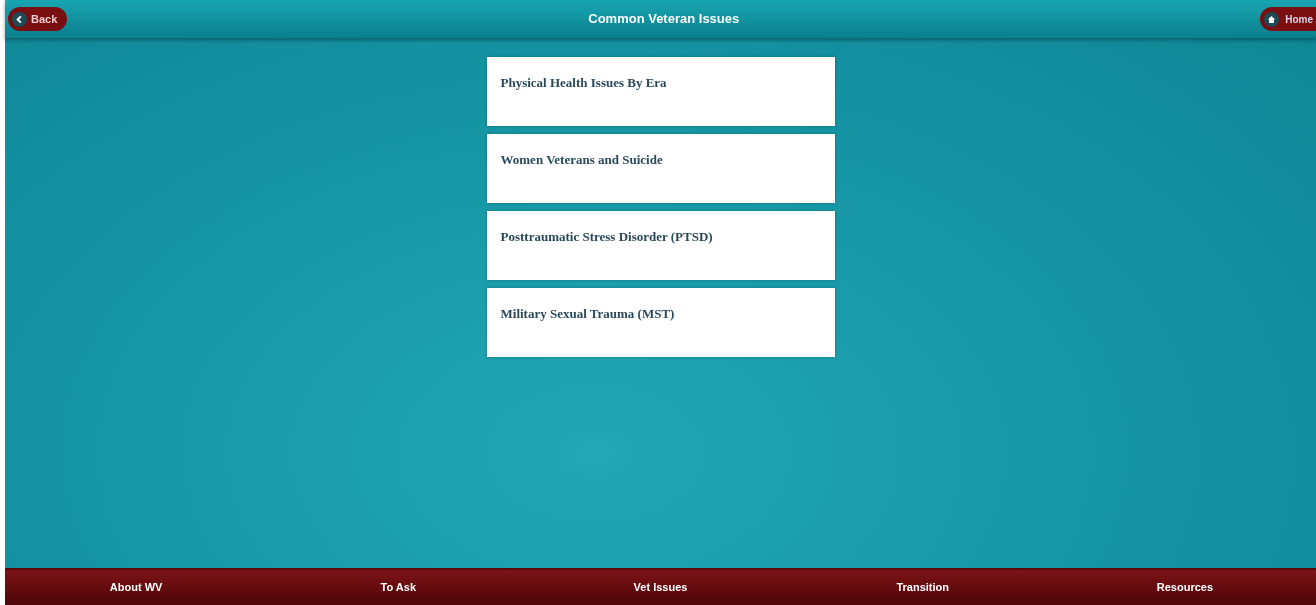 The height and width of the screenshot is (605, 1316). What do you see at coordinates (1272, 19) in the screenshot?
I see `home-icon` at bounding box center [1272, 19].